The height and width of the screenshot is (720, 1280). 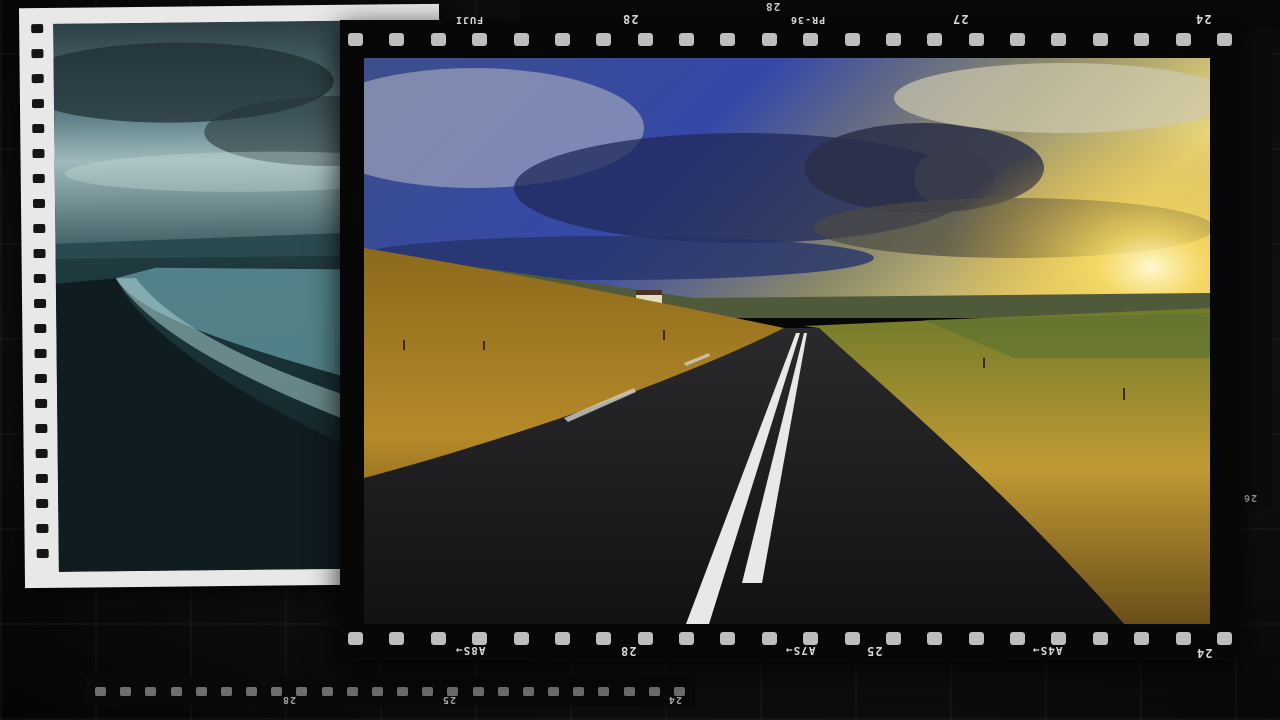 I want to click on film-text-pr36: PR-36, so click(x=808, y=19).